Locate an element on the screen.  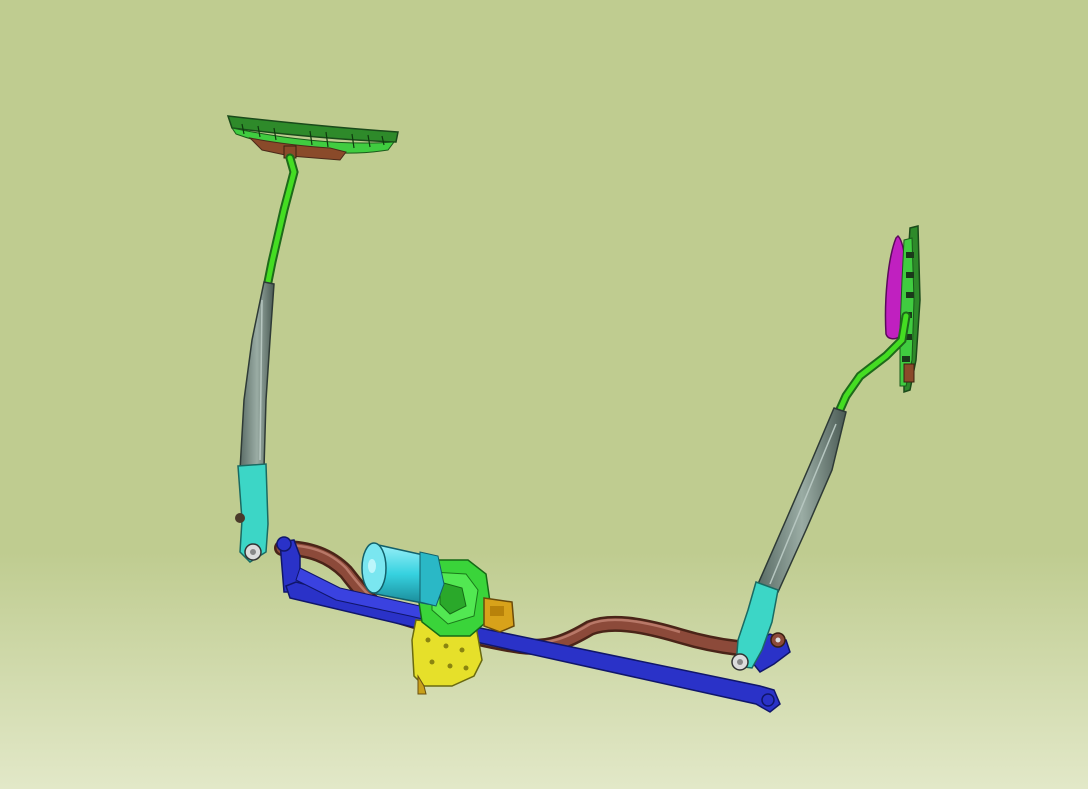
right-pivot-center is located at coordinates (740, 662).